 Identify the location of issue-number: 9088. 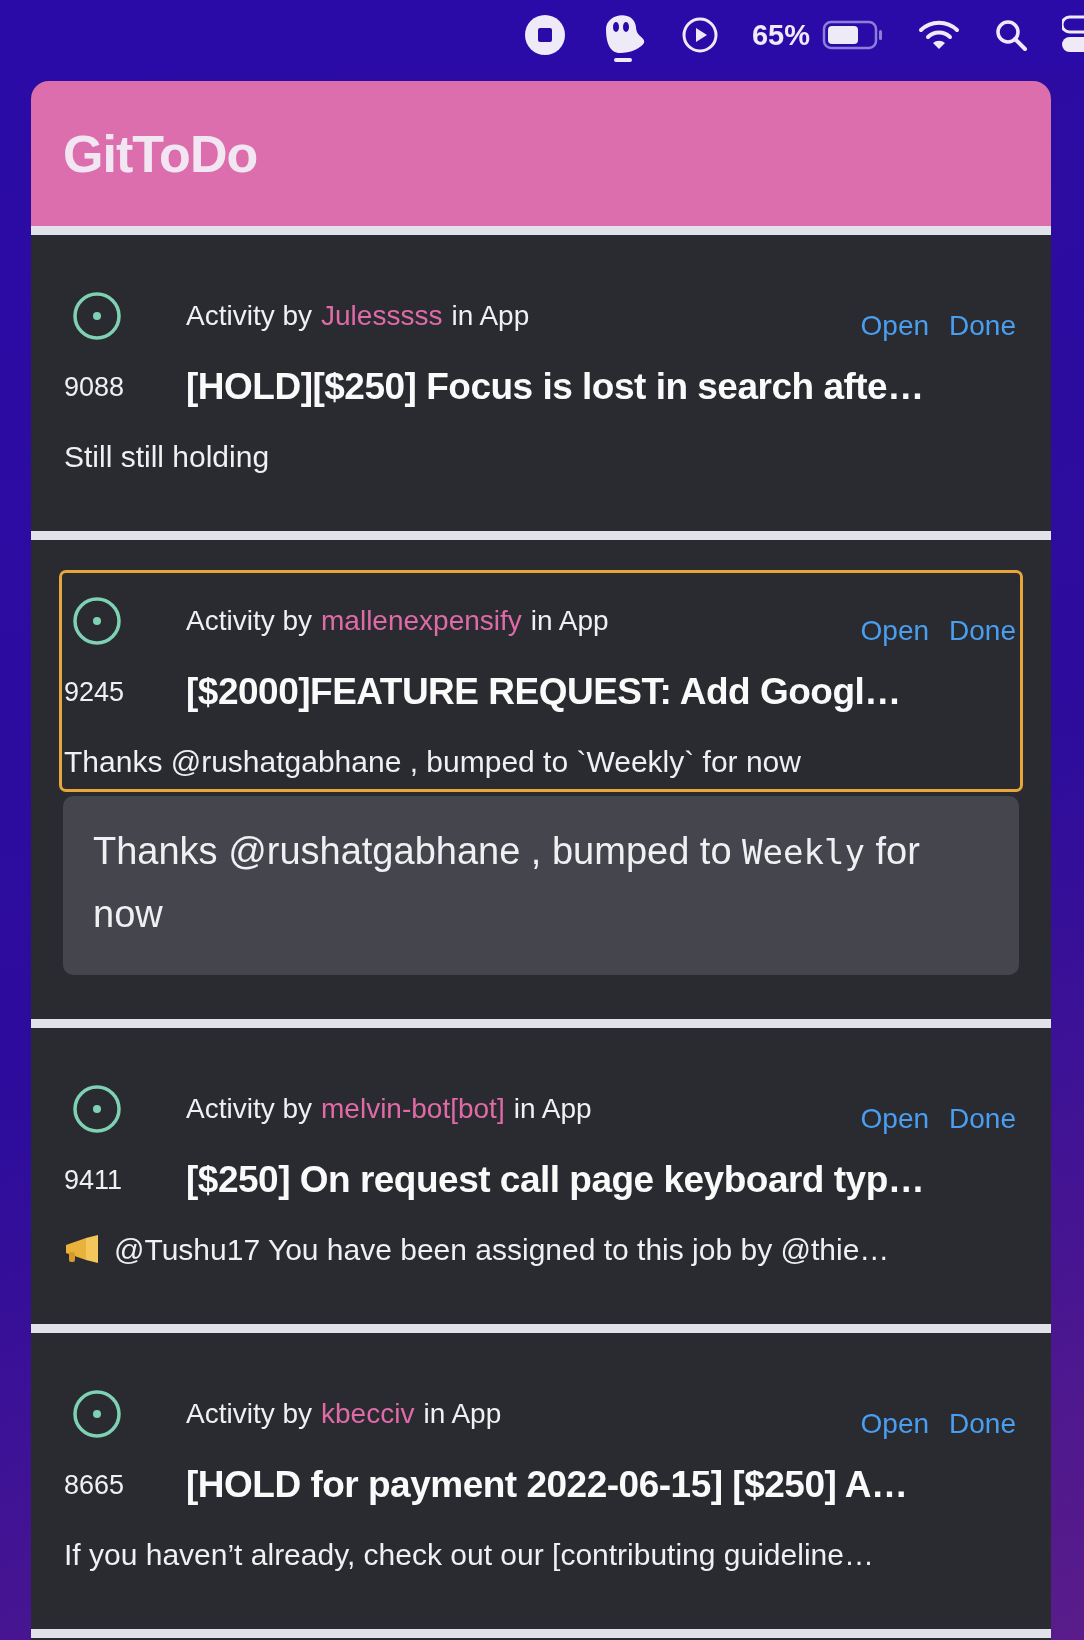
(95, 387).